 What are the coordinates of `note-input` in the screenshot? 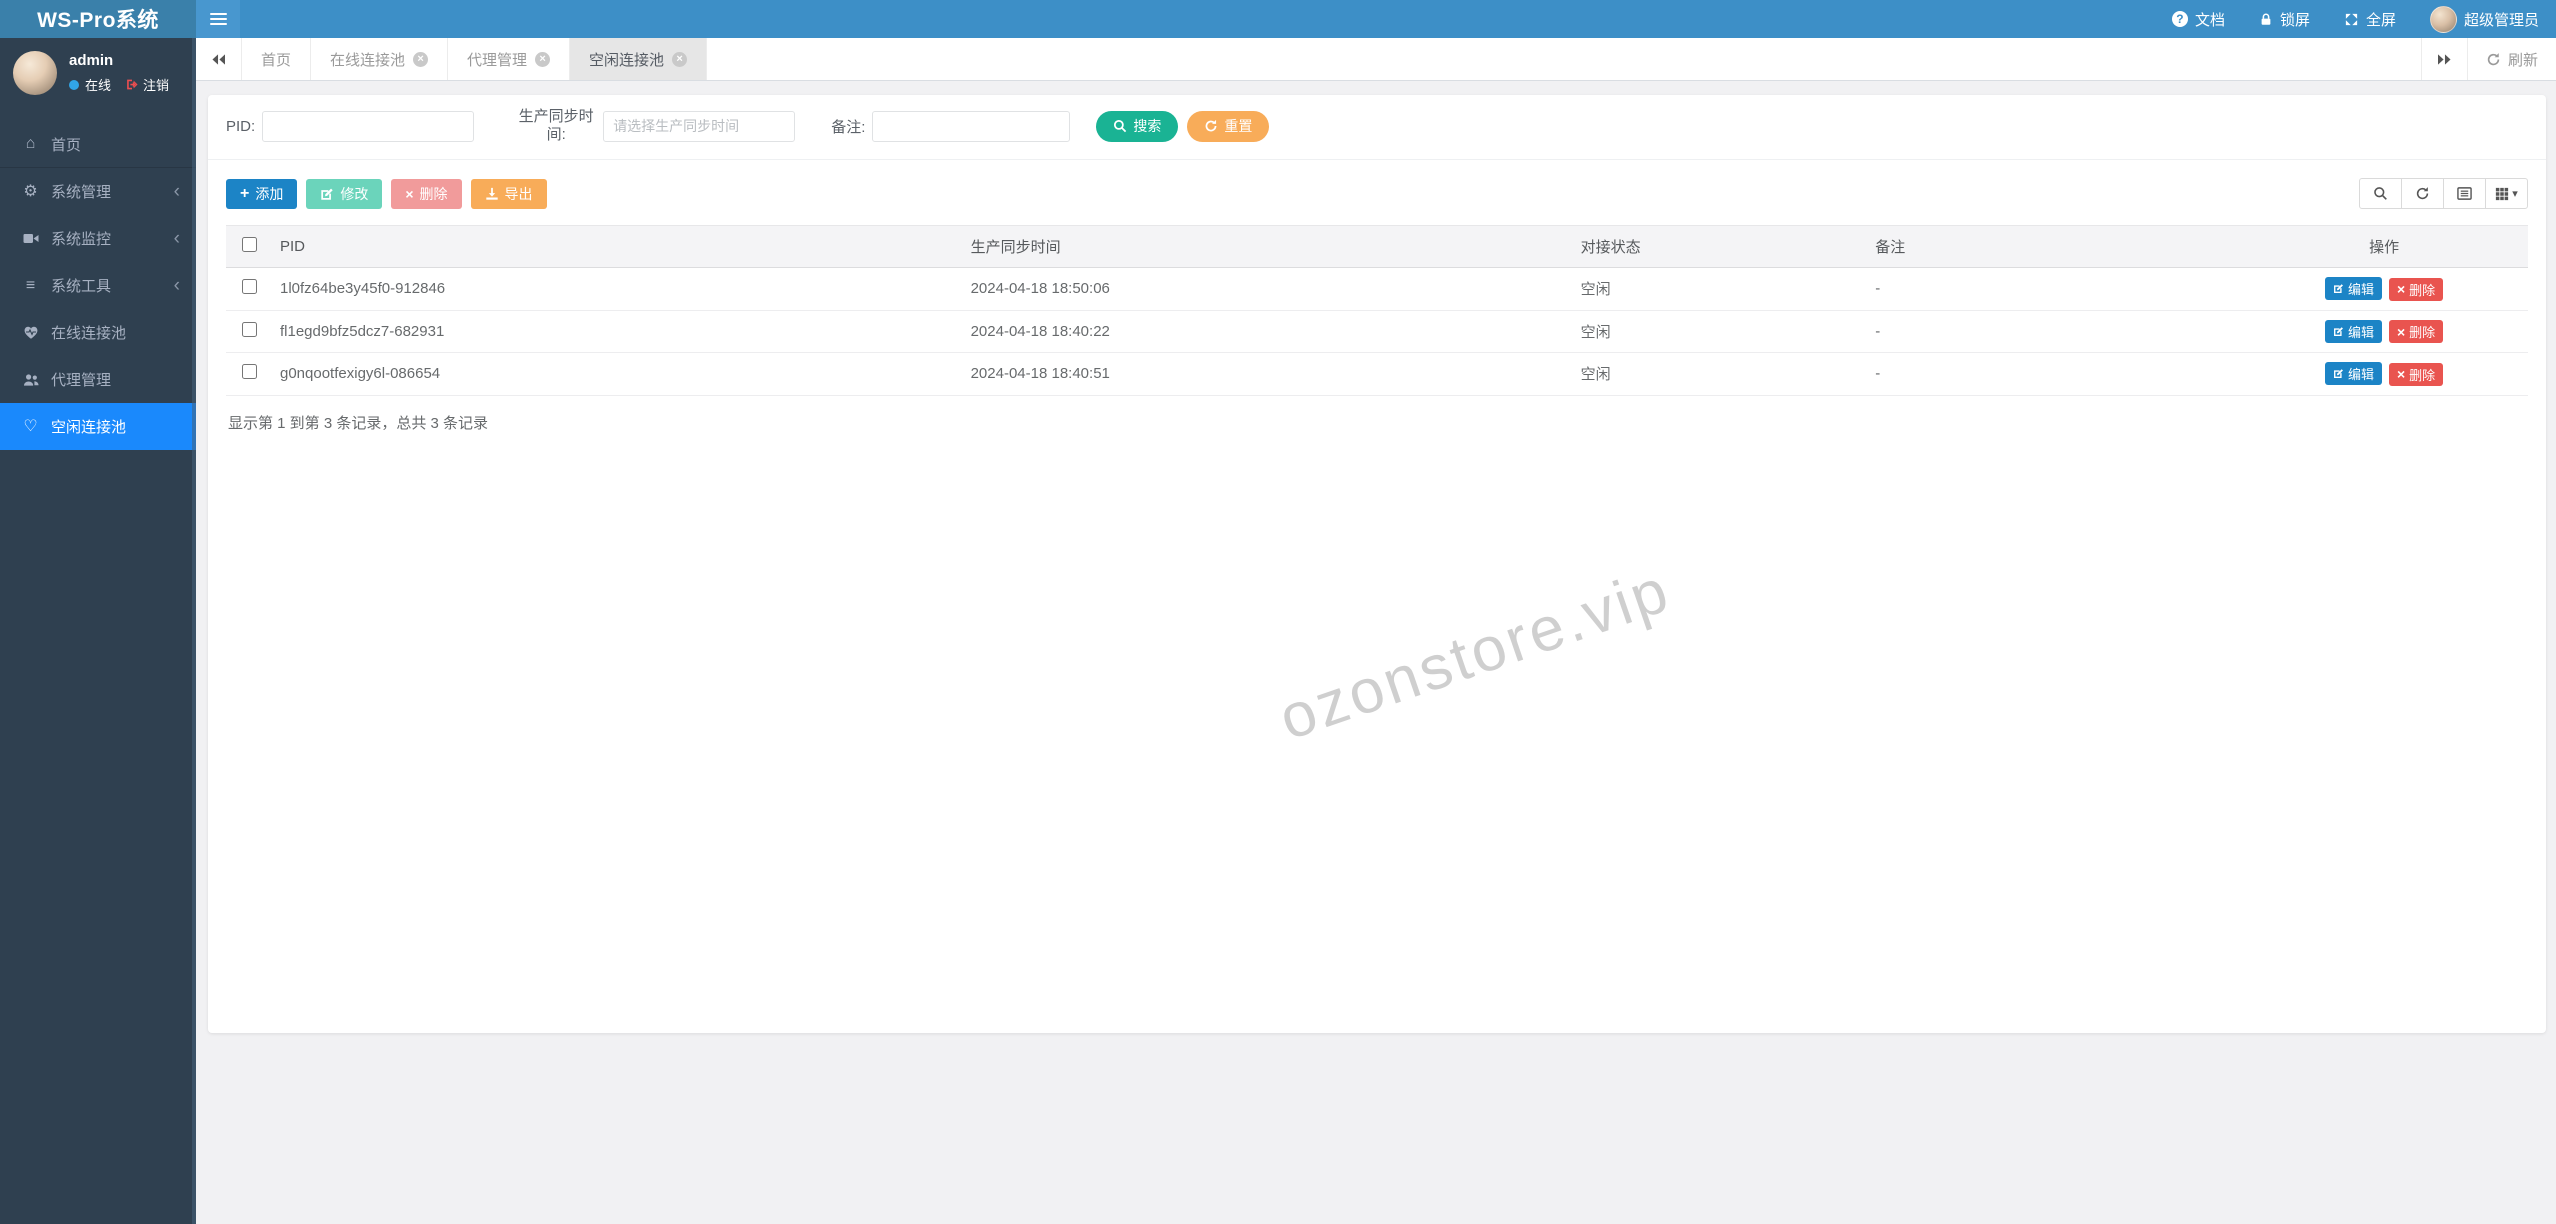 It's located at (971, 126).